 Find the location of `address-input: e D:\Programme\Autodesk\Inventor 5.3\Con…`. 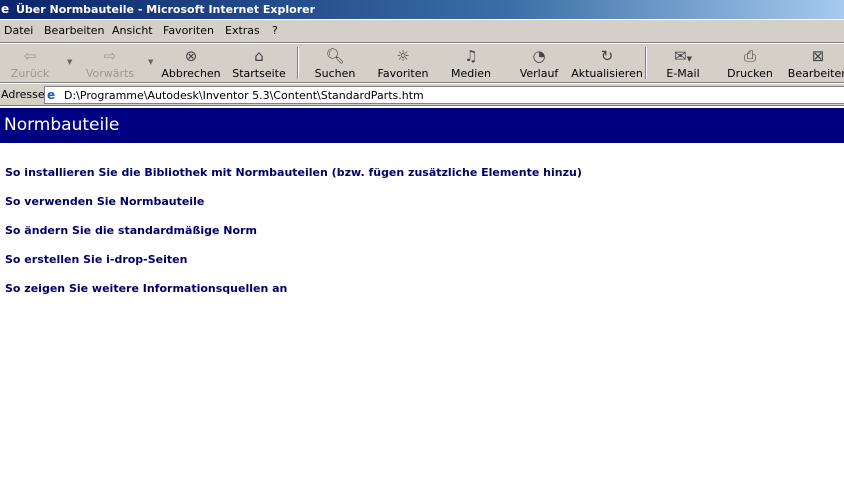

address-input: e D:\Programme\Autodesk\Inventor 5.3\Con… is located at coordinates (444, 95).